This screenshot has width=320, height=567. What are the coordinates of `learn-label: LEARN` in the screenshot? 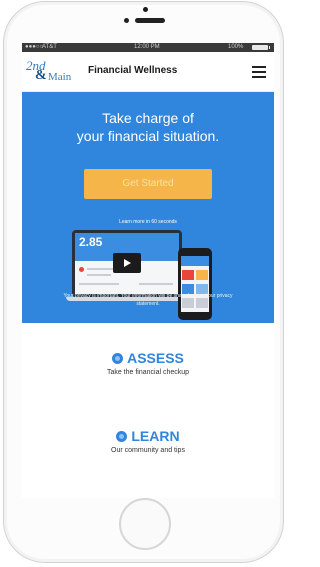 It's located at (155, 436).